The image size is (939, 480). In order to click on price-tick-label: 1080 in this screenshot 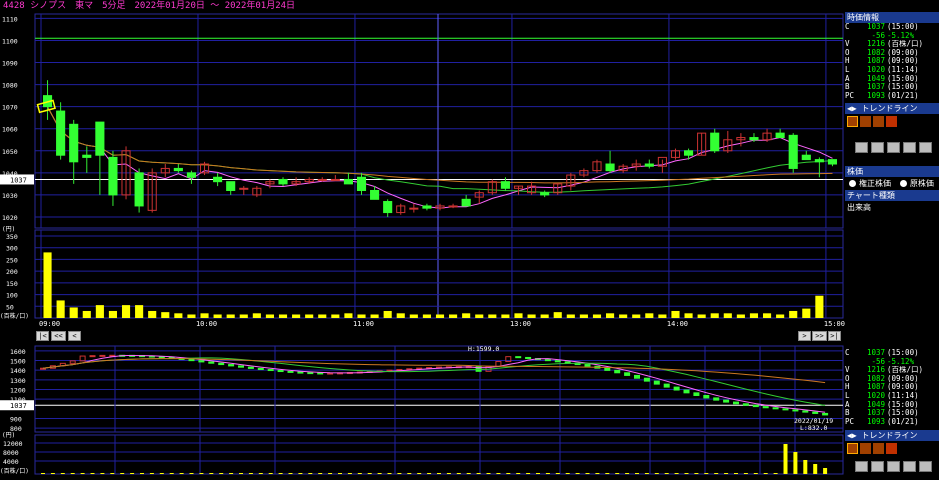, I will do `click(10, 86)`.